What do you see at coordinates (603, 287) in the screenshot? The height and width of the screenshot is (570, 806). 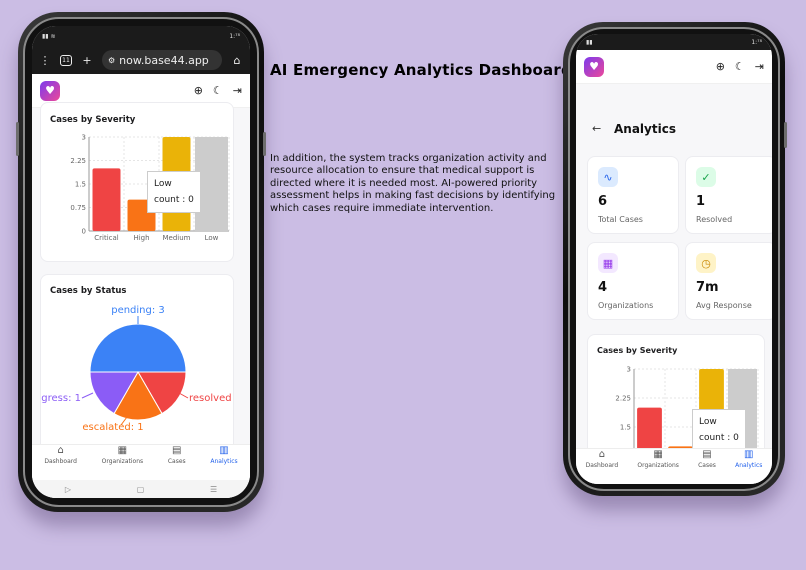 I see `stat-value: 4` at bounding box center [603, 287].